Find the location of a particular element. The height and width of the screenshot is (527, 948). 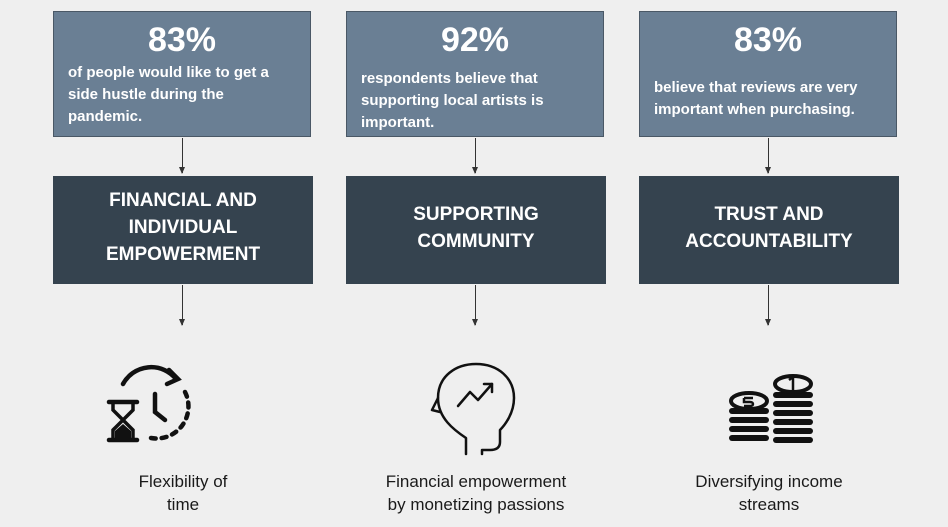

theme-box: FINANCIAL AND INDIVIDUAL EMPOWERMENT is located at coordinates (183, 230).